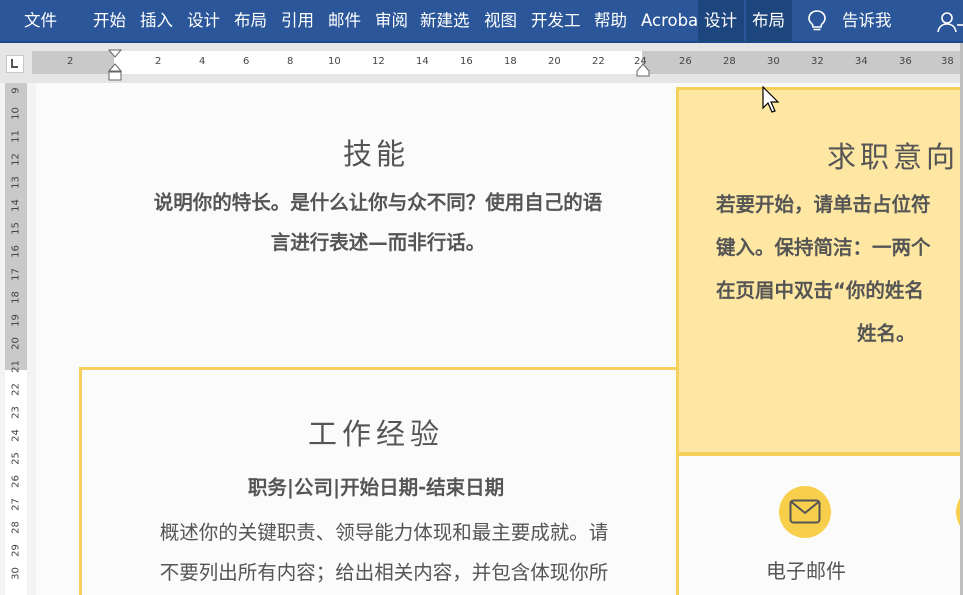  I want to click on ruler-label: 23, so click(16, 412).